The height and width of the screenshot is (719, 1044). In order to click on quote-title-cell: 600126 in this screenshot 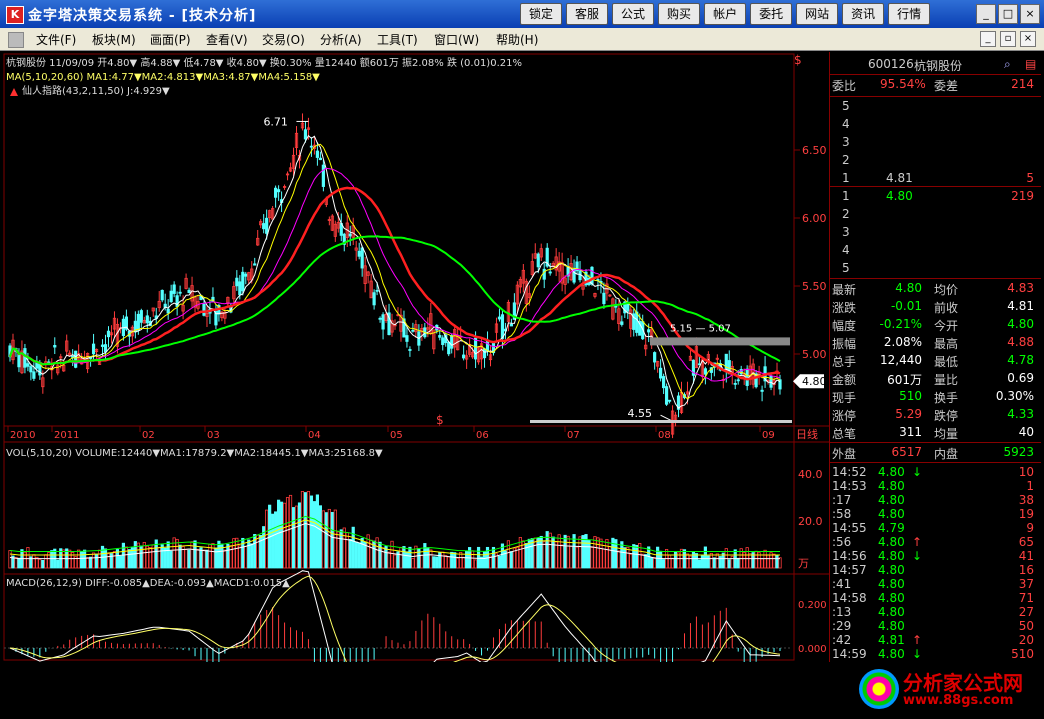, I will do `click(891, 64)`.